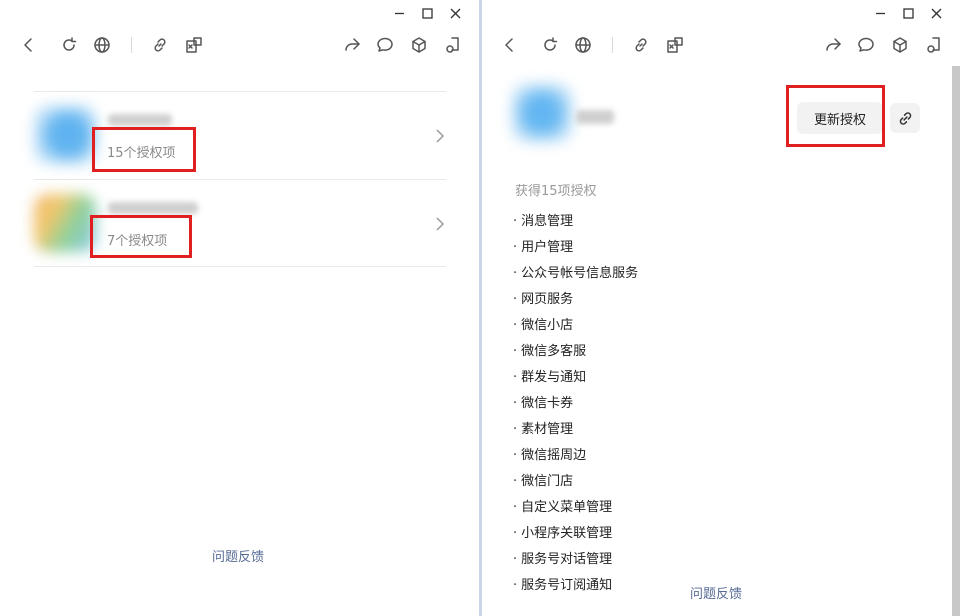 The image size is (960, 616). Describe the element at coordinates (575, 560) in the screenshot. I see `permission-item: · 服务号对话管理` at that location.